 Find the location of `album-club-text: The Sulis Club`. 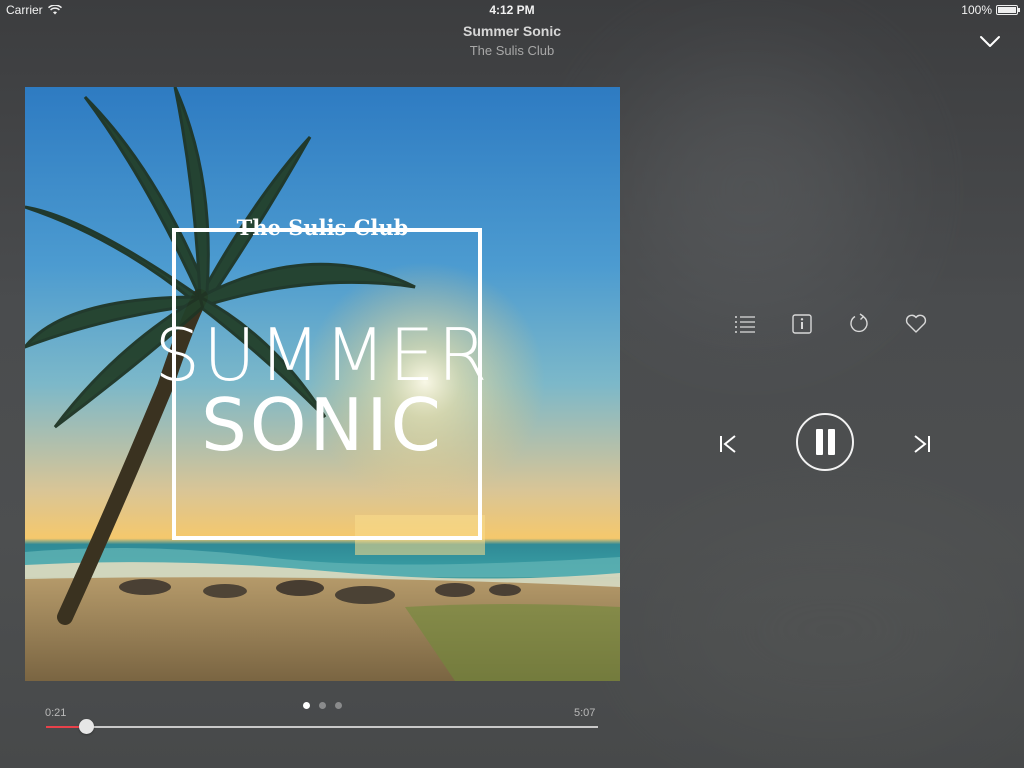

album-club-text: The Sulis Club is located at coordinates (322, 227).